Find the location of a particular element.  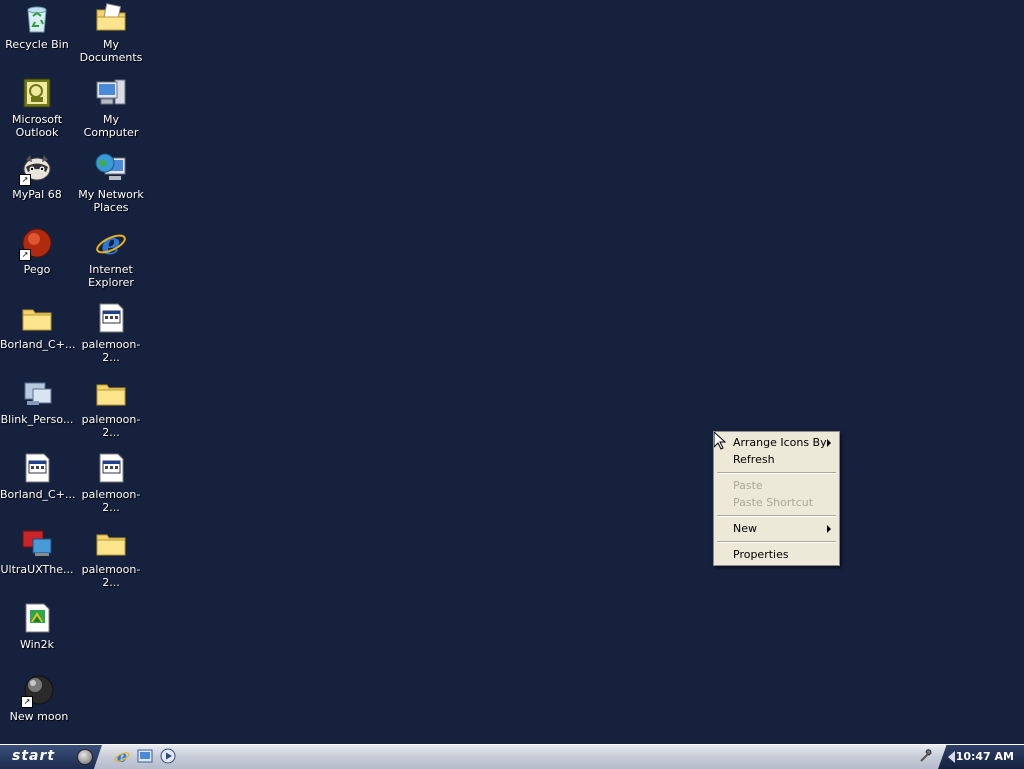

menu-item-paste: Paste is located at coordinates (776, 485).